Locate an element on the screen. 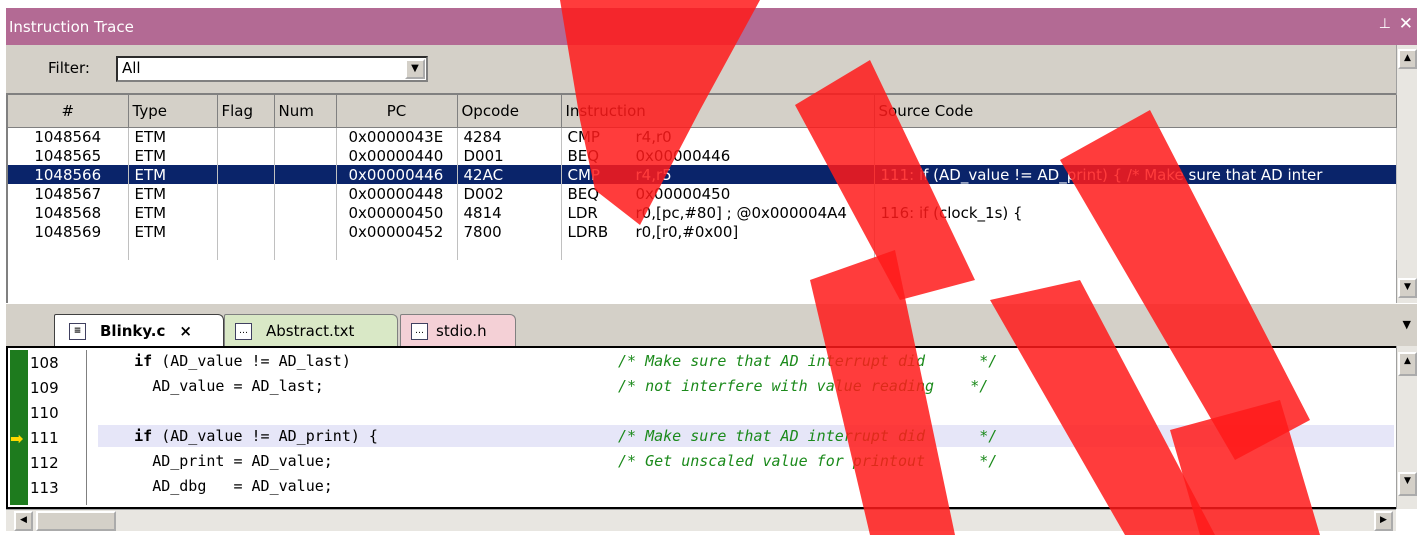  cell-instruction: LDR r0,[pc,#80] ; @0x000004A4 is located at coordinates (718, 212).